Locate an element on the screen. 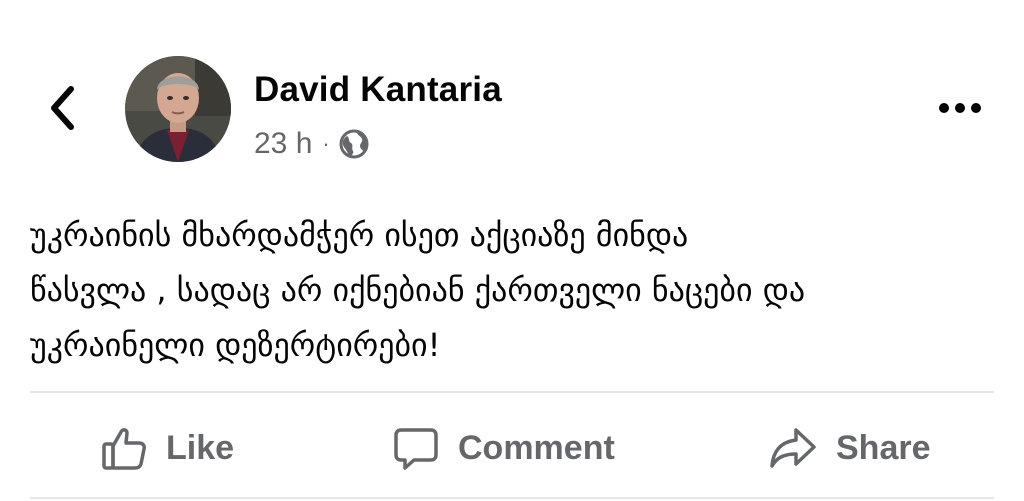 The height and width of the screenshot is (501, 1024). post-timestamp: 23 h is located at coordinates (283, 144).